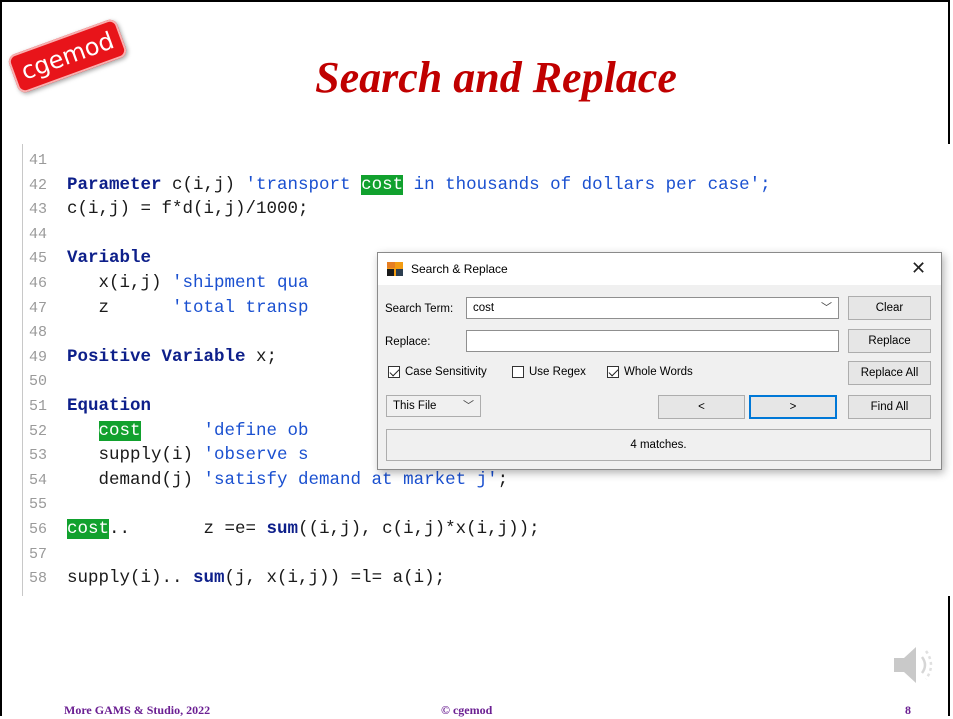 This screenshot has height=719, width=953. I want to click on code-line: 50, so click(45, 381).